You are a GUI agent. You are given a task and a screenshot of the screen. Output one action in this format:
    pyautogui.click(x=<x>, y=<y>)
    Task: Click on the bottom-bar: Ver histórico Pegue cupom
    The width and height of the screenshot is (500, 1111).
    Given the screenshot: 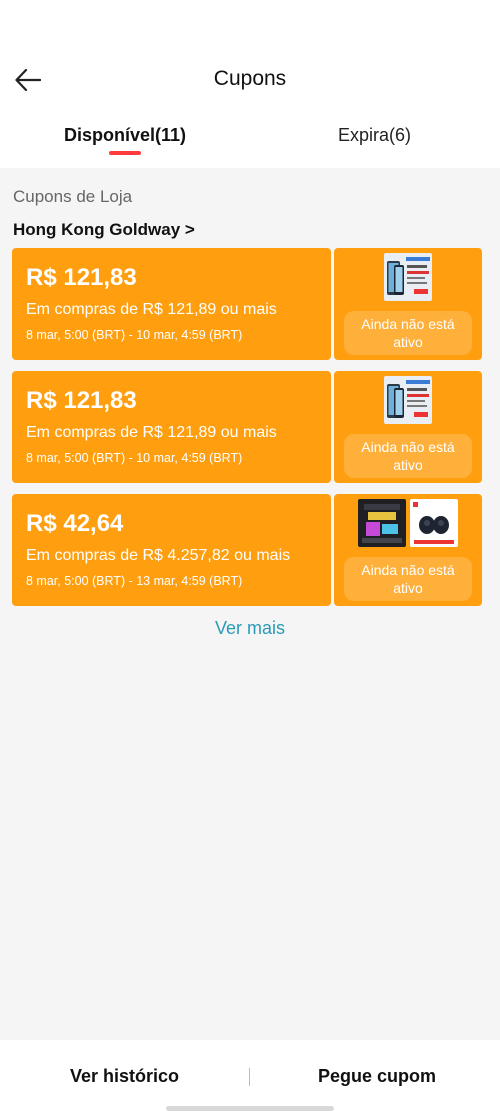 What is the action you would take?
    pyautogui.click(x=250, y=1075)
    